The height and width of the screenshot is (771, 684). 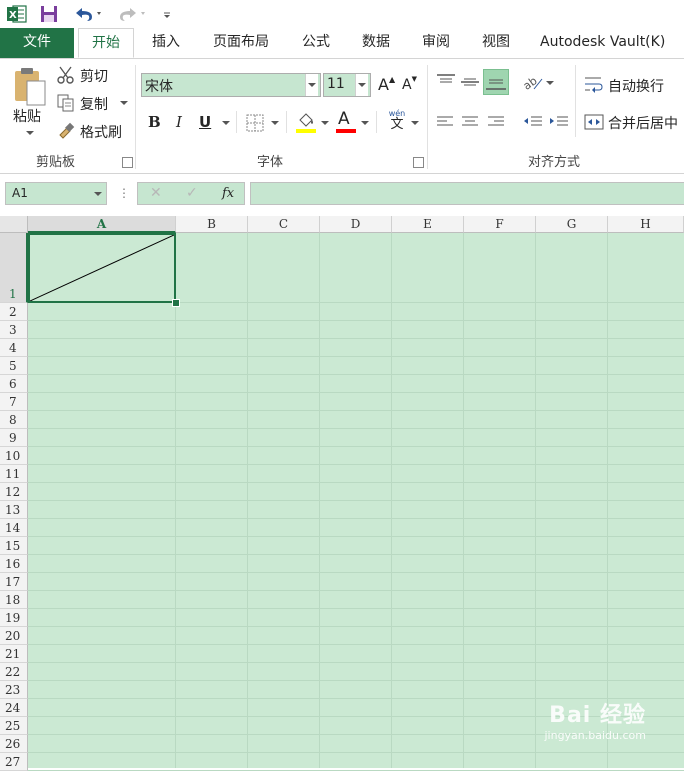 What do you see at coordinates (14, 384) in the screenshot?
I see `row-header-6: 6` at bounding box center [14, 384].